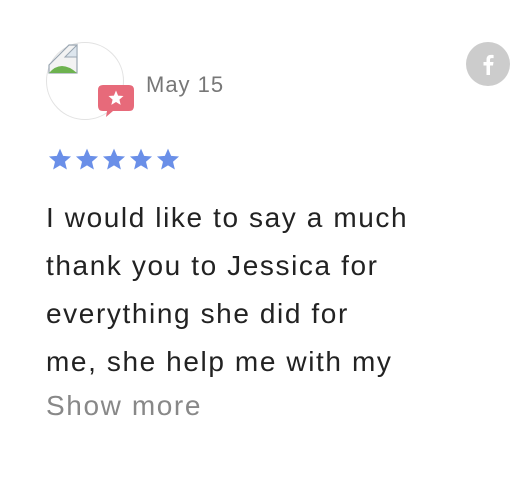  I want to click on review-text-line: me, she help me with my, so click(219, 361).